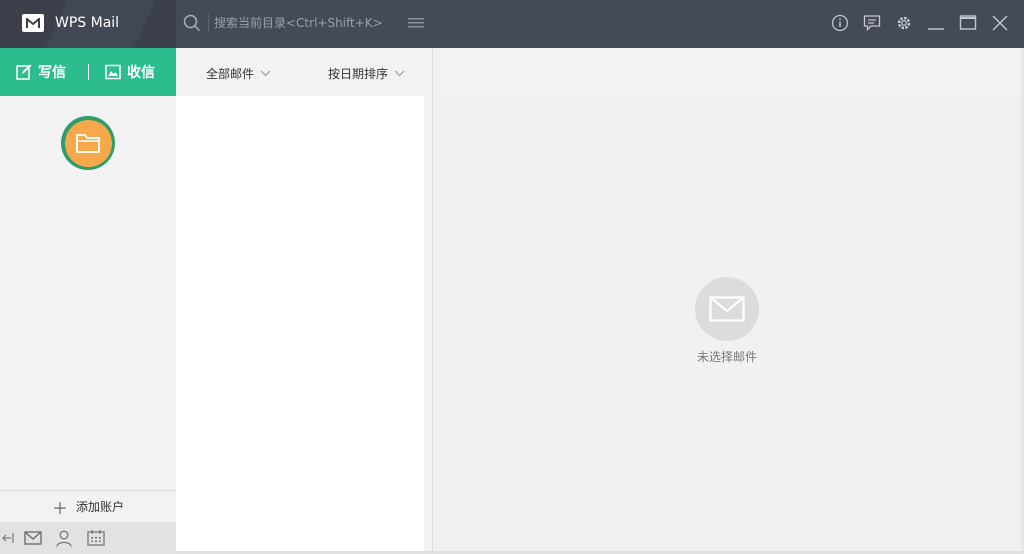 The image size is (1024, 554). I want to click on compose-icon, so click(24, 72).